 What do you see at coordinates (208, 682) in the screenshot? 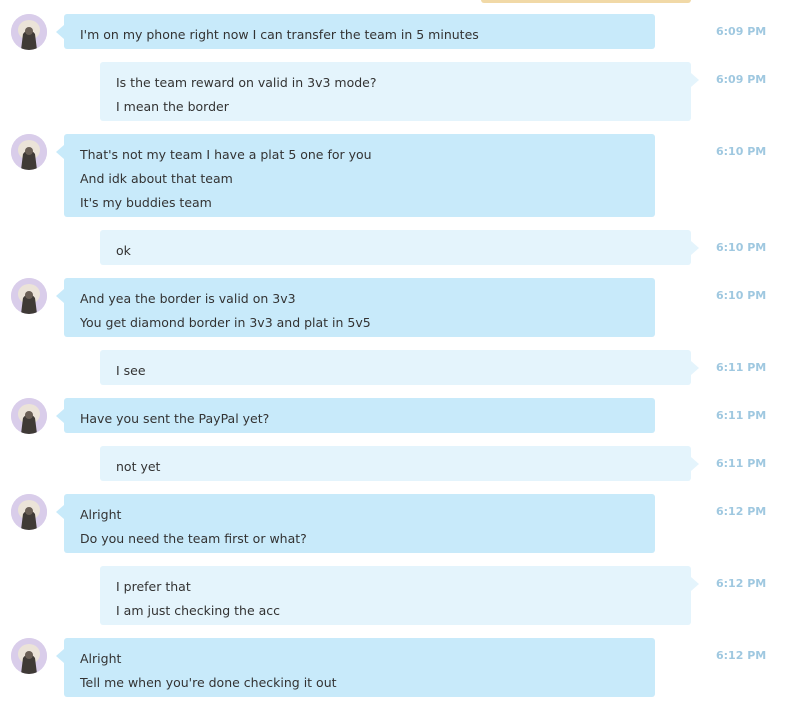
I see `message-text: Tell me when you're done checking it out` at bounding box center [208, 682].